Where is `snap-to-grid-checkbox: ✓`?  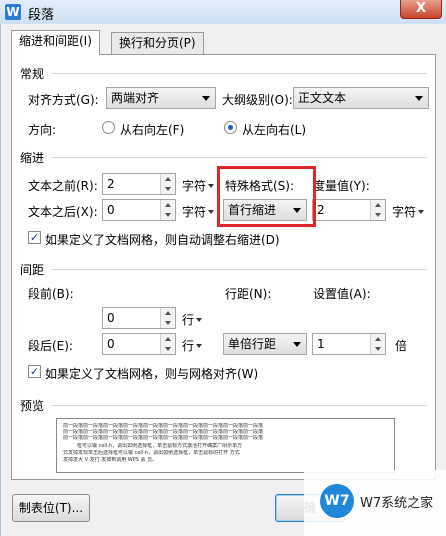
snap-to-grid-checkbox: ✓ is located at coordinates (34, 371).